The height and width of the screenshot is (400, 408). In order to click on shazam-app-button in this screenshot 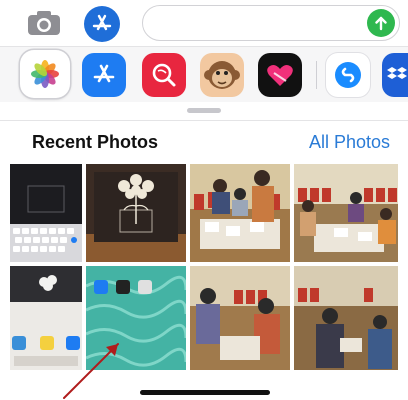, I will do `click(348, 75)`.